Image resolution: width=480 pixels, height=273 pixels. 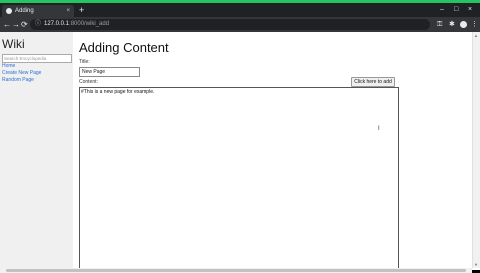 I want to click on sidebar-link-home: Home, so click(x=8, y=66).